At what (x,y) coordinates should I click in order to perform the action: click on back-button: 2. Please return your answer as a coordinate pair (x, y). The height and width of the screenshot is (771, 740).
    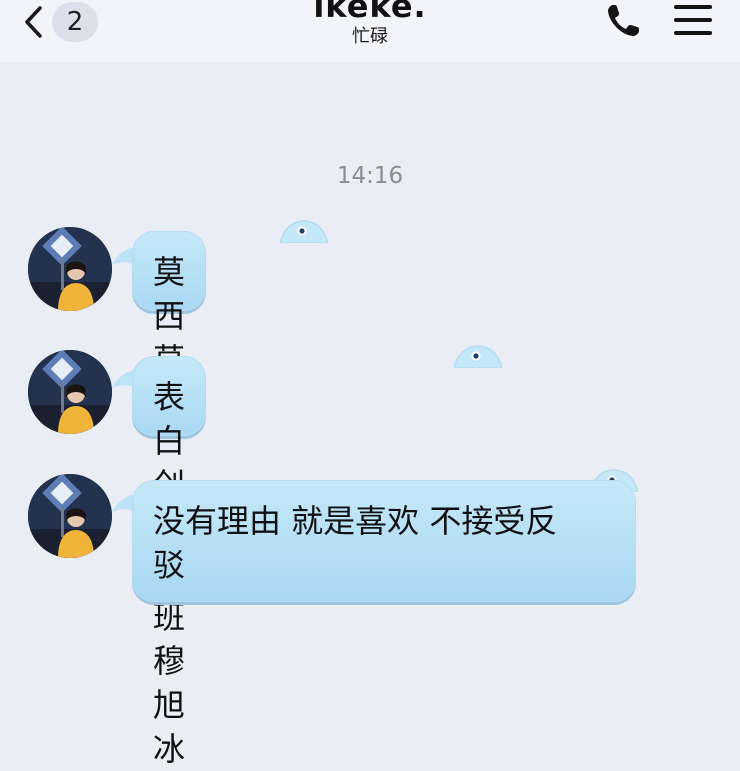
    Looking at the image, I should click on (67, 22).